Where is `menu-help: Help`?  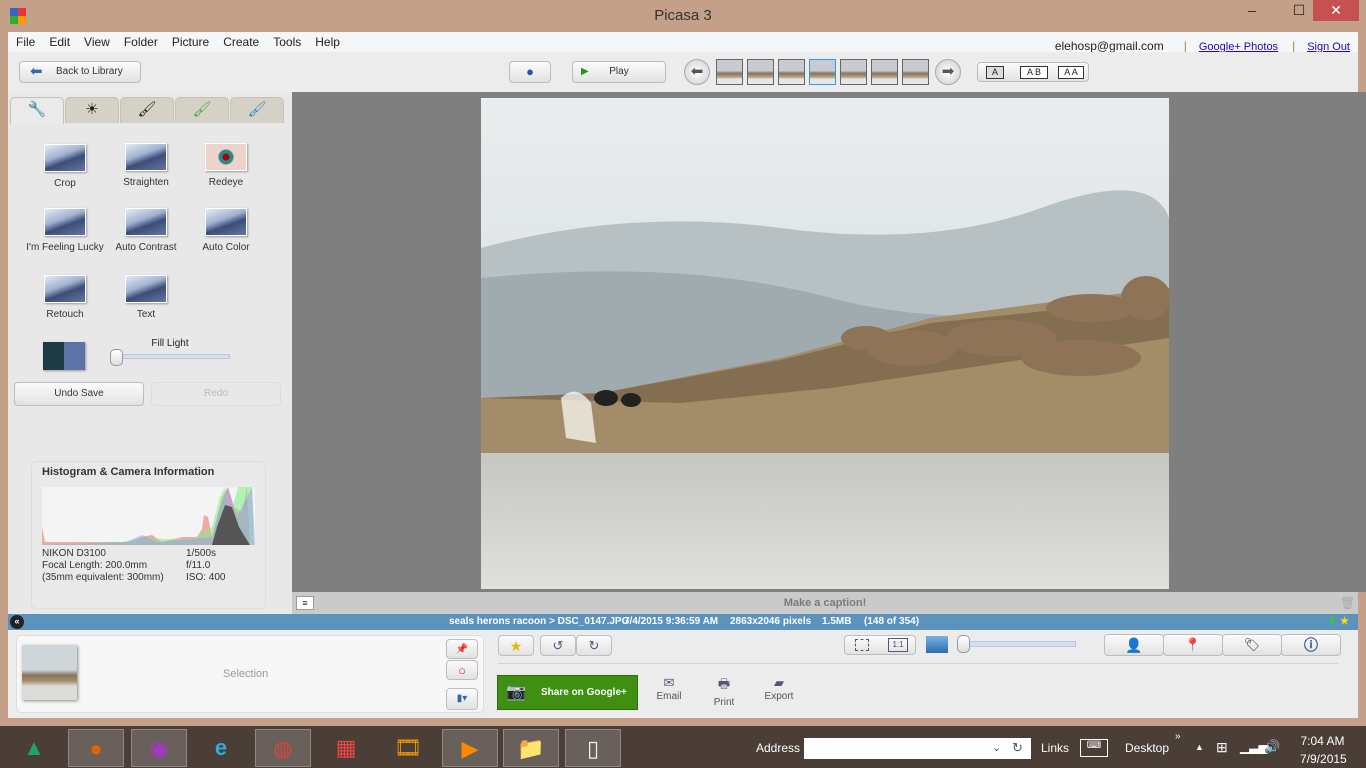 menu-help: Help is located at coordinates (326, 40).